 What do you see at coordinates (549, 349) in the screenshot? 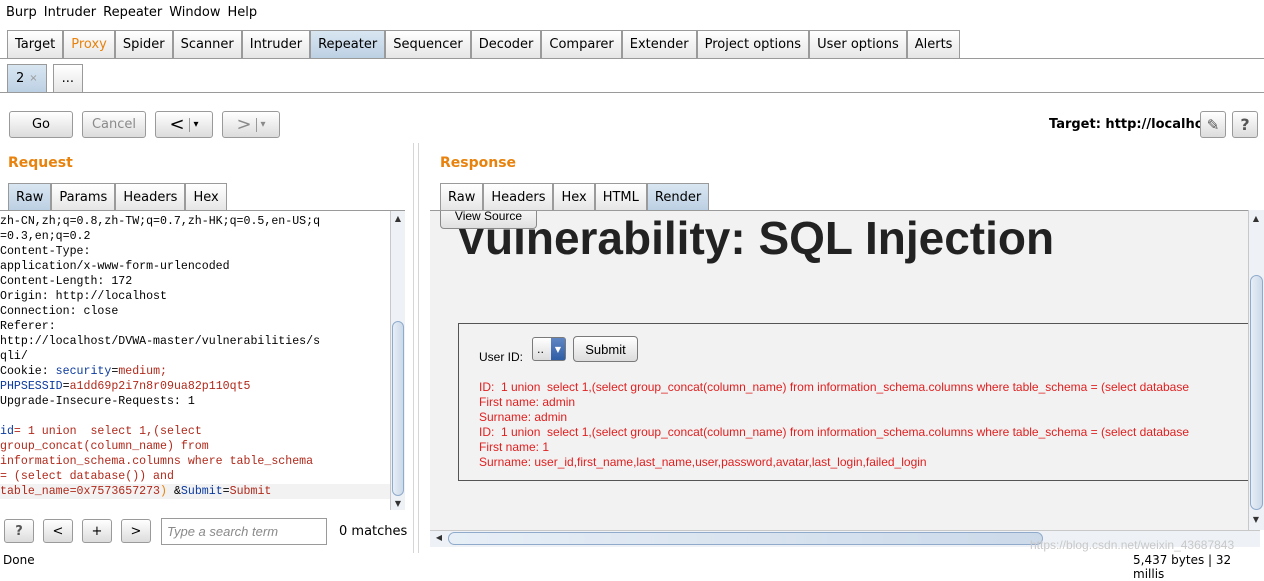
I see `userid-select: .. ▼` at bounding box center [549, 349].